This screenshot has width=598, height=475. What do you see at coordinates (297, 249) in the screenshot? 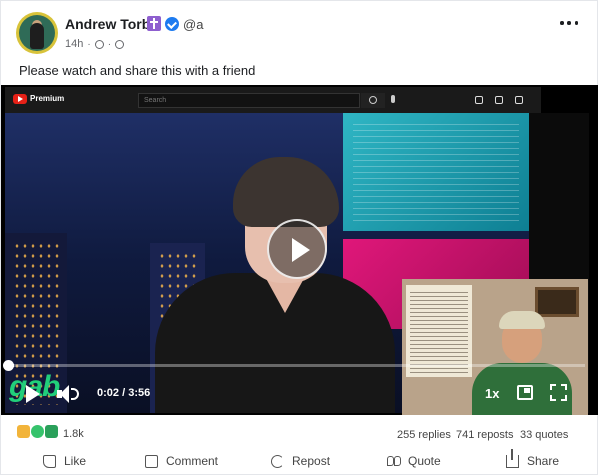
I see `play-overlay-button` at bounding box center [297, 249].